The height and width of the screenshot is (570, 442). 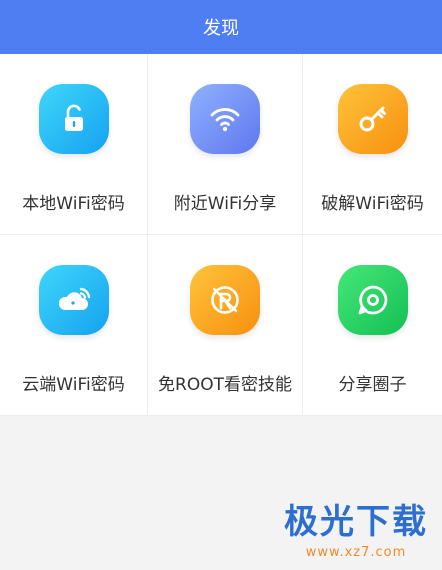 I want to click on feature-local-wifi-password: 本地WiFi密码, so click(x=74, y=144).